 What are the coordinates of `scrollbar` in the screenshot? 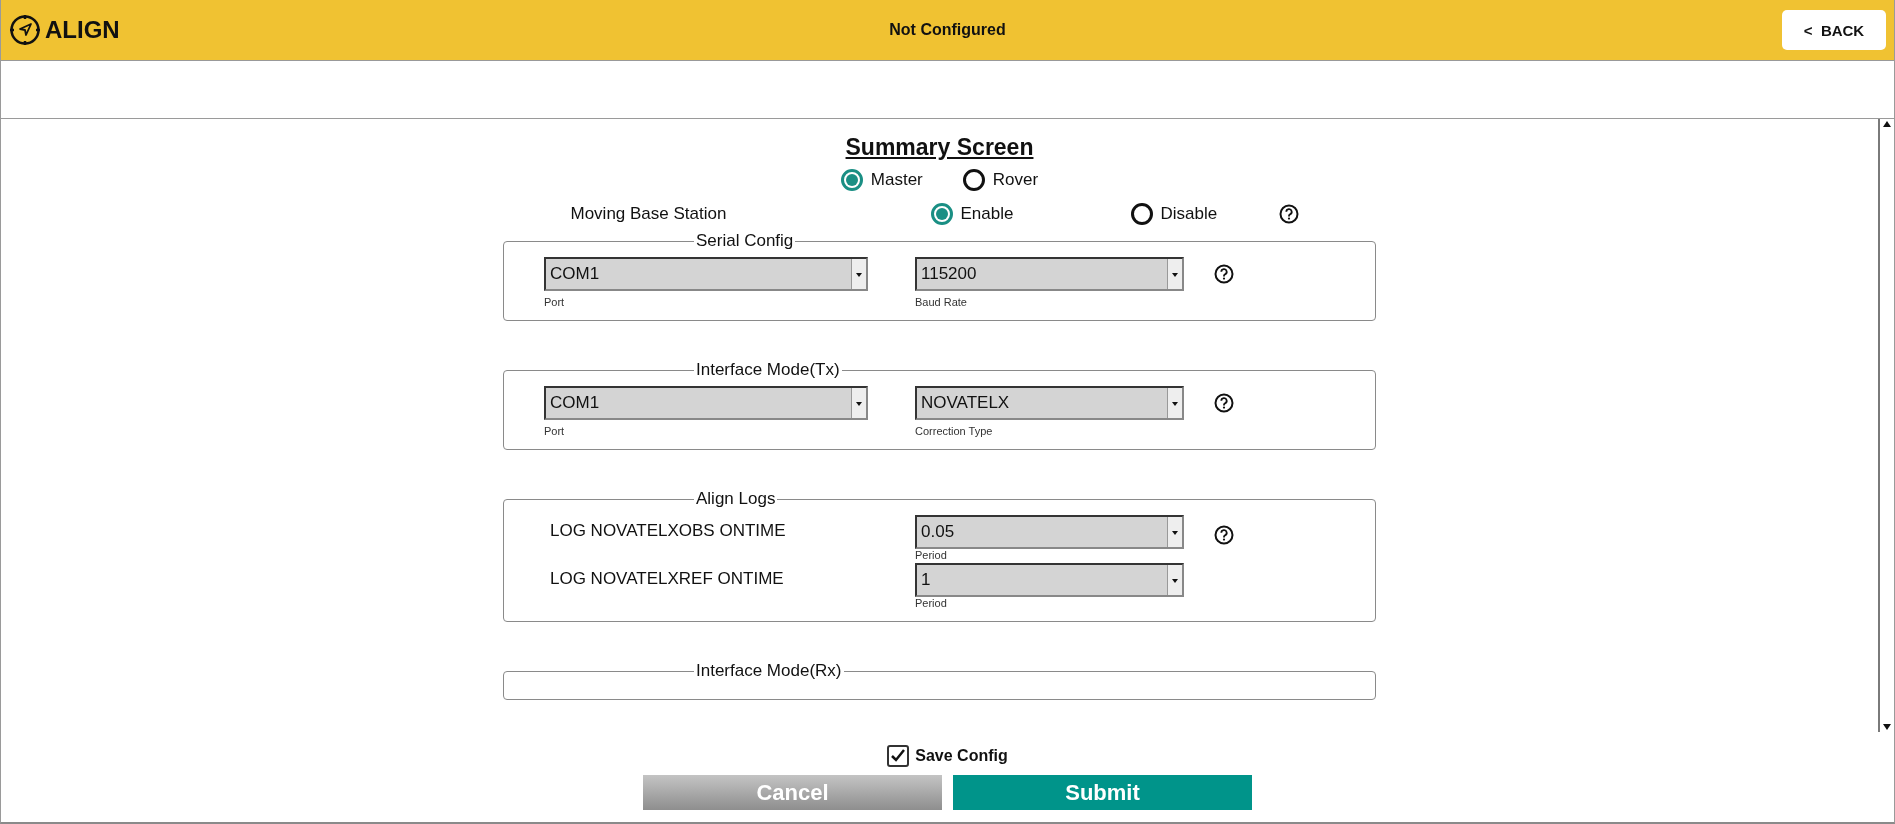 It's located at (1886, 425).